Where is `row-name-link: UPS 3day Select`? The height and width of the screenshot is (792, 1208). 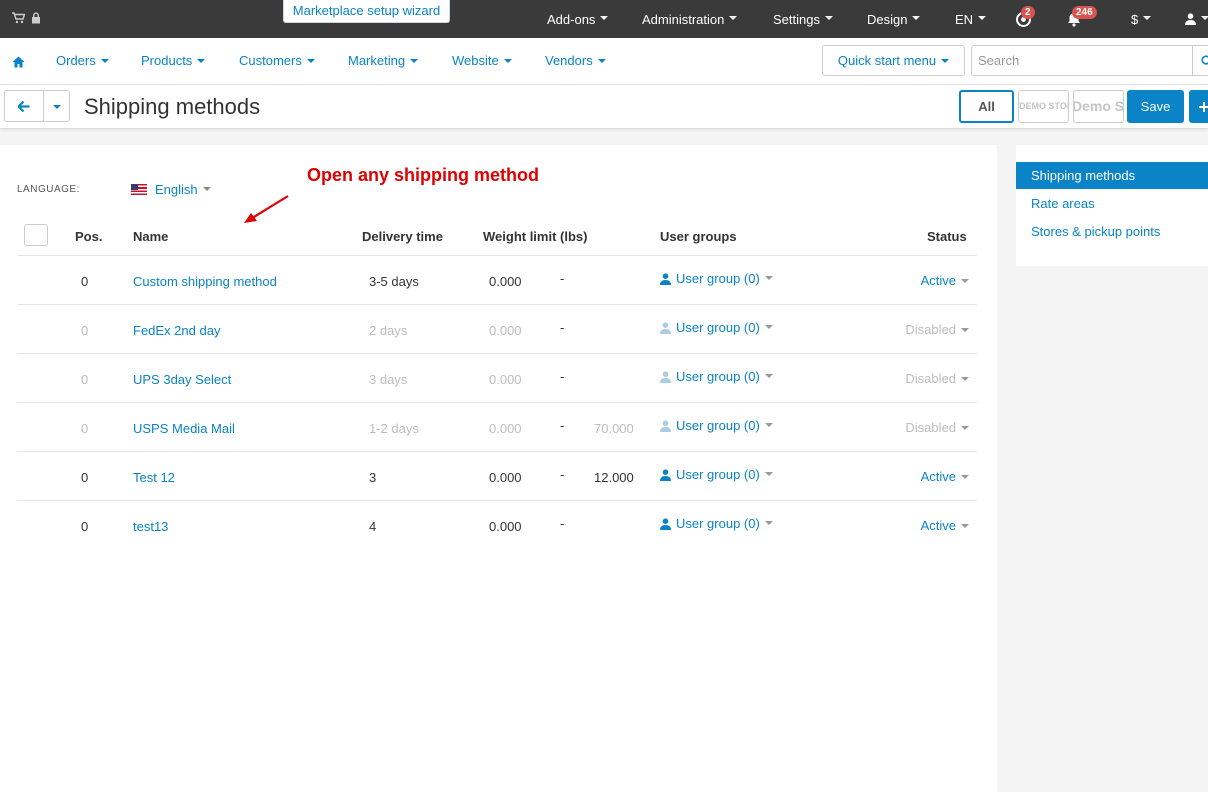 row-name-link: UPS 3day Select is located at coordinates (182, 379).